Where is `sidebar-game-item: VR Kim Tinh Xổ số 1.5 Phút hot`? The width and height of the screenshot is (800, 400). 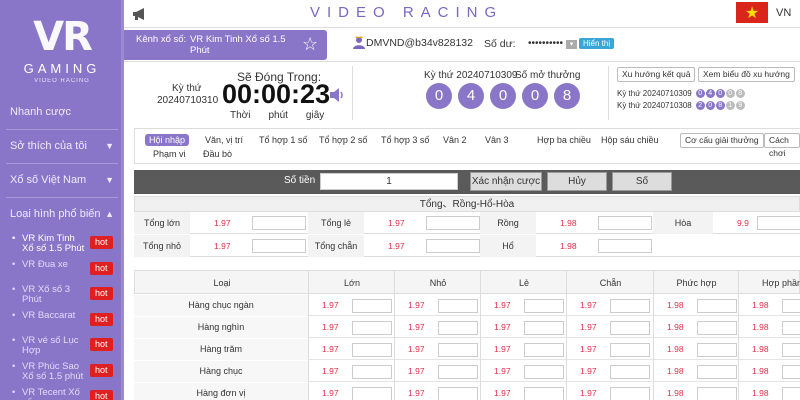
sidebar-game-item: VR Kim Tinh Xổ số 1.5 Phút hot is located at coordinates (62, 244).